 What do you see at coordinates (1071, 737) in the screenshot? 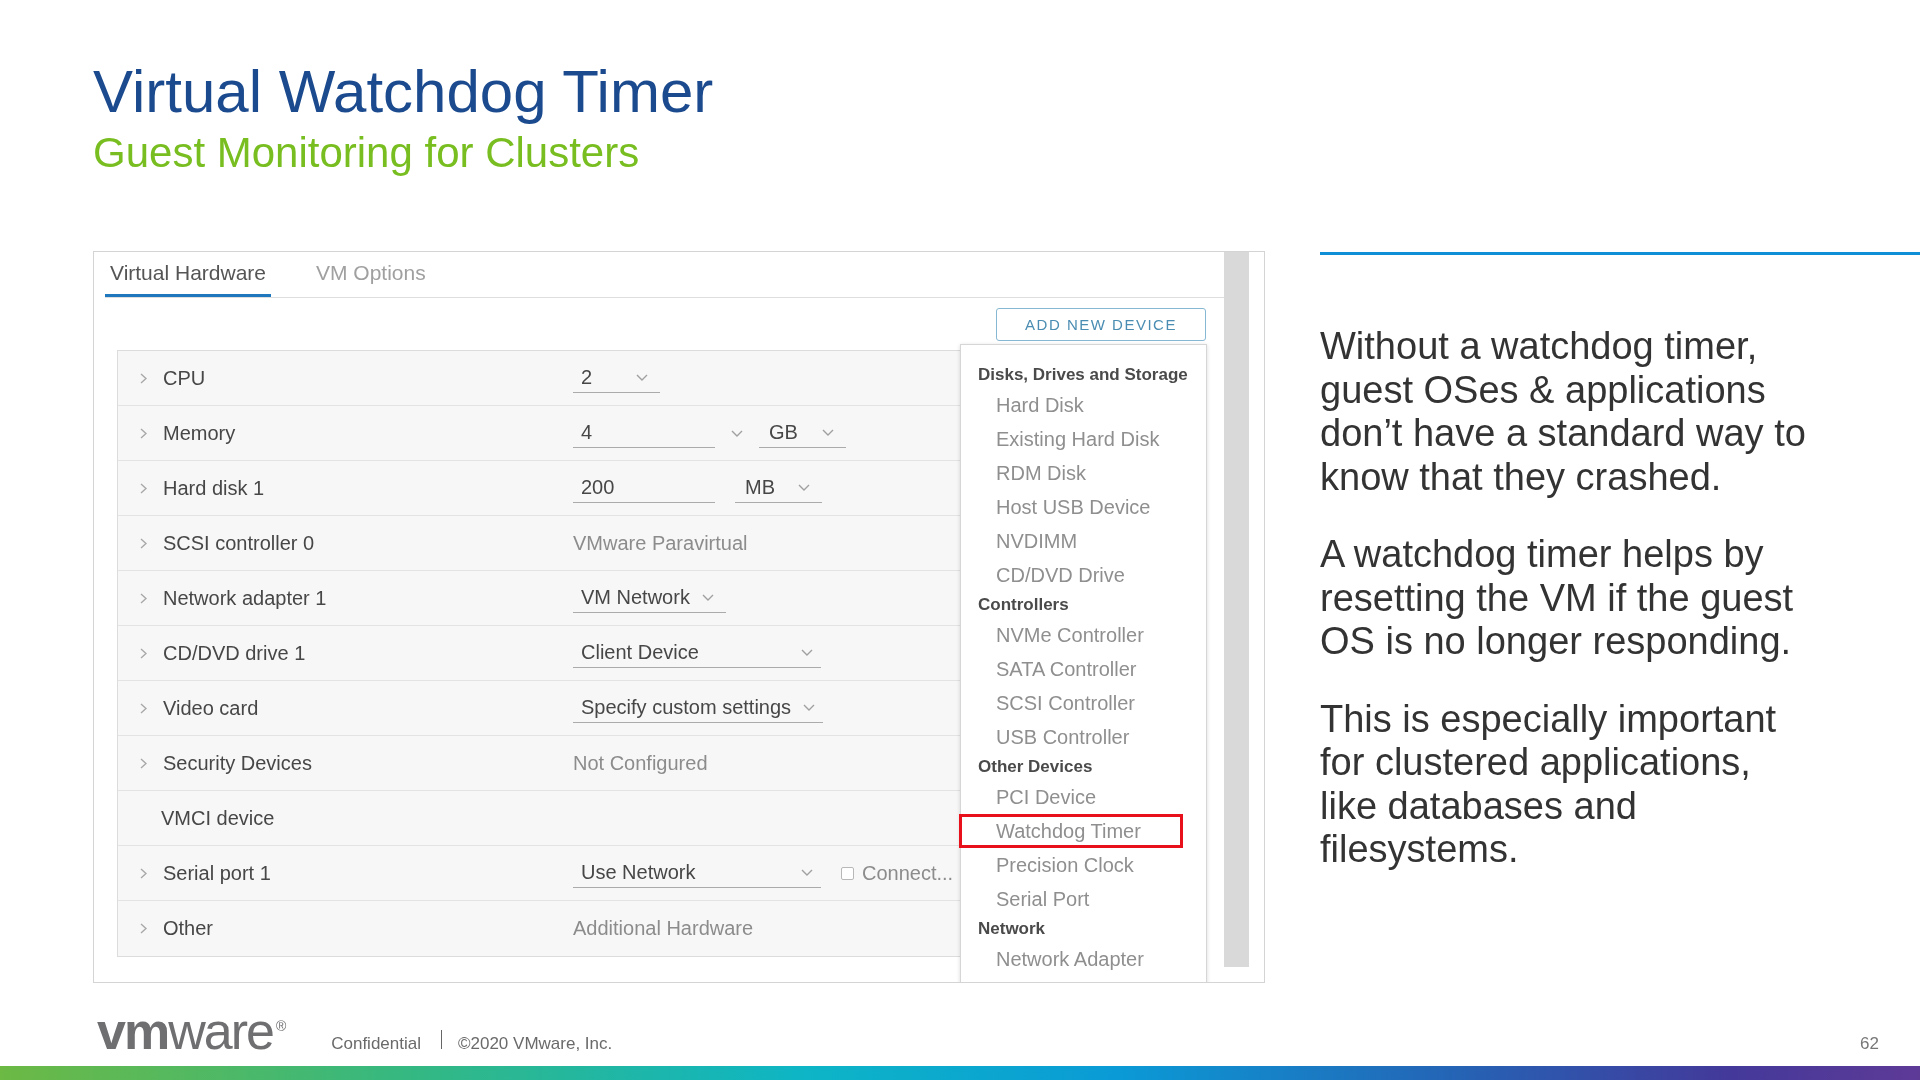
I see `menu-item: USB Controller` at bounding box center [1071, 737].